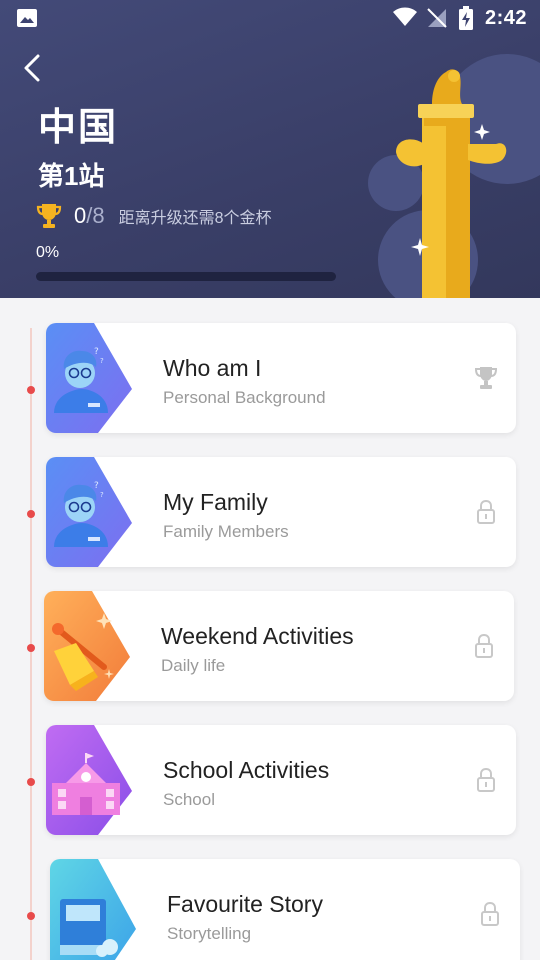 The width and height of the screenshot is (540, 960). What do you see at coordinates (87, 646) in the screenshot?
I see `broom-icon` at bounding box center [87, 646].